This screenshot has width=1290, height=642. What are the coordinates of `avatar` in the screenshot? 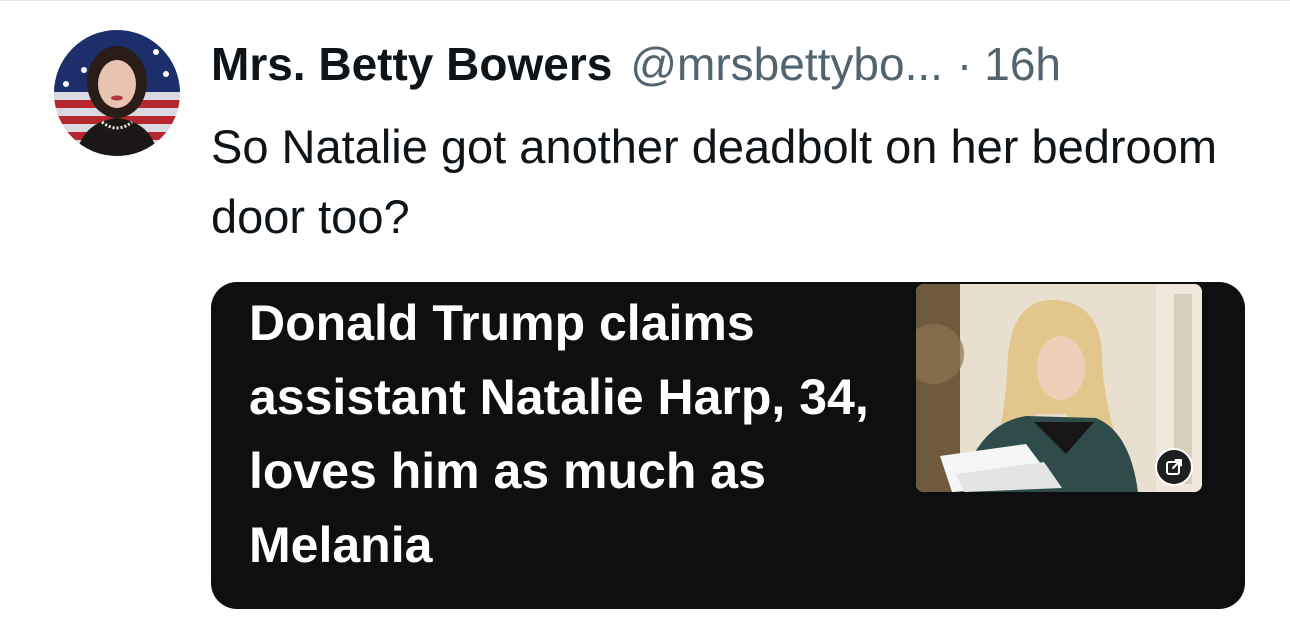 It's located at (117, 93).